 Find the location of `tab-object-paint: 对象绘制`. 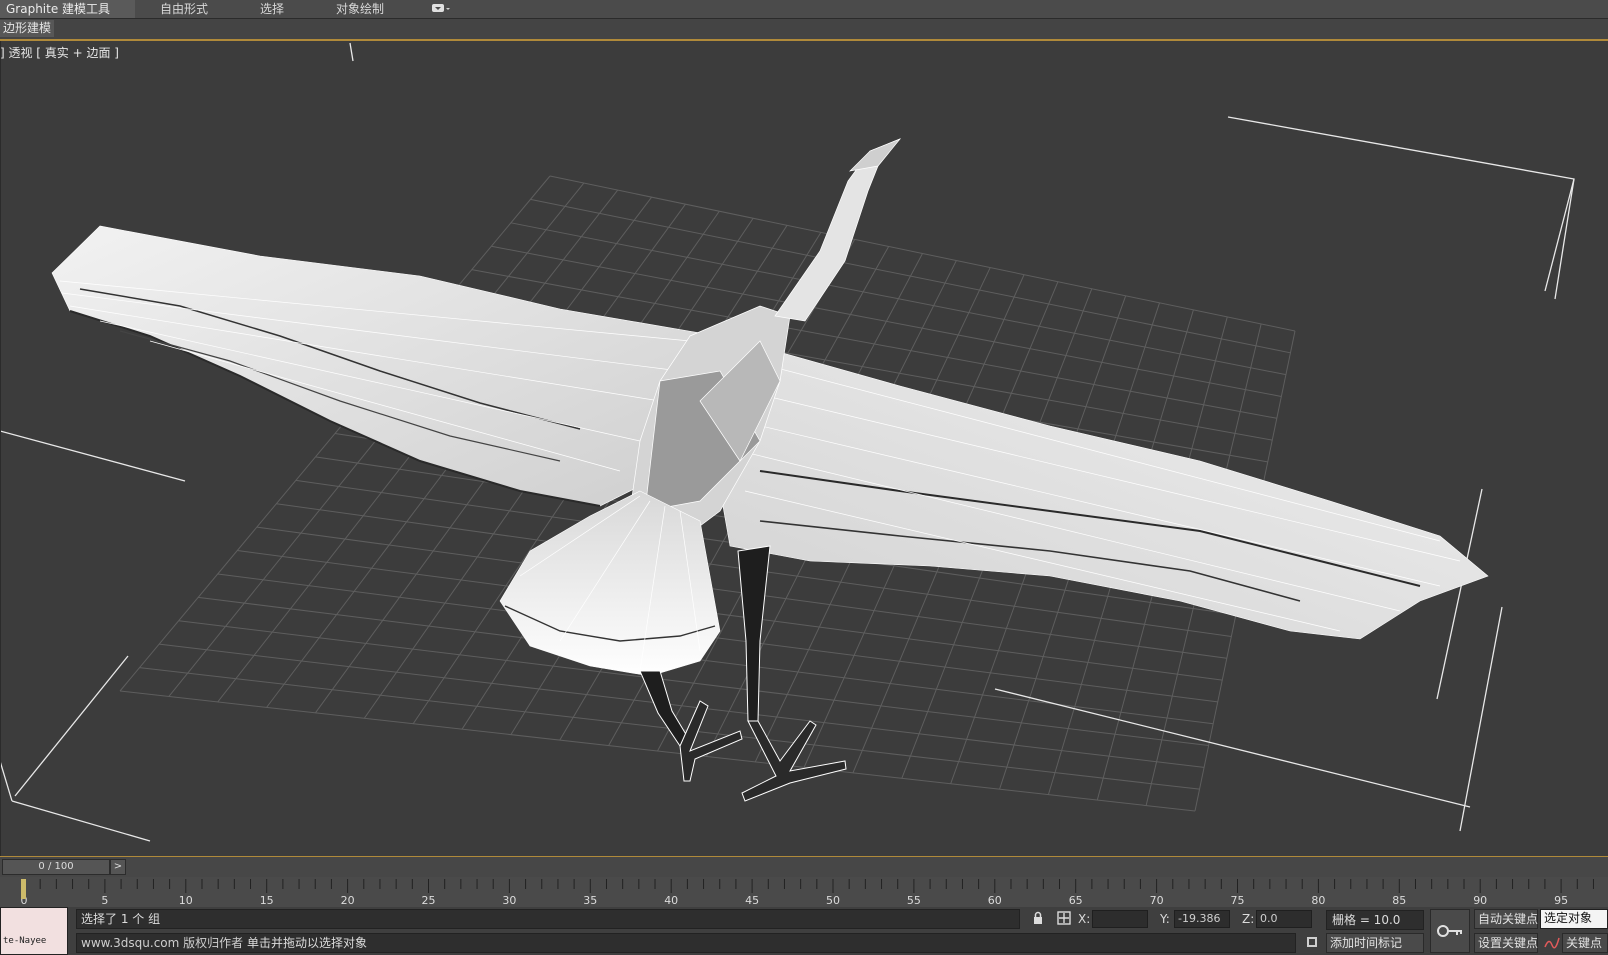

tab-object-paint: 对象绘制 is located at coordinates (360, 9).